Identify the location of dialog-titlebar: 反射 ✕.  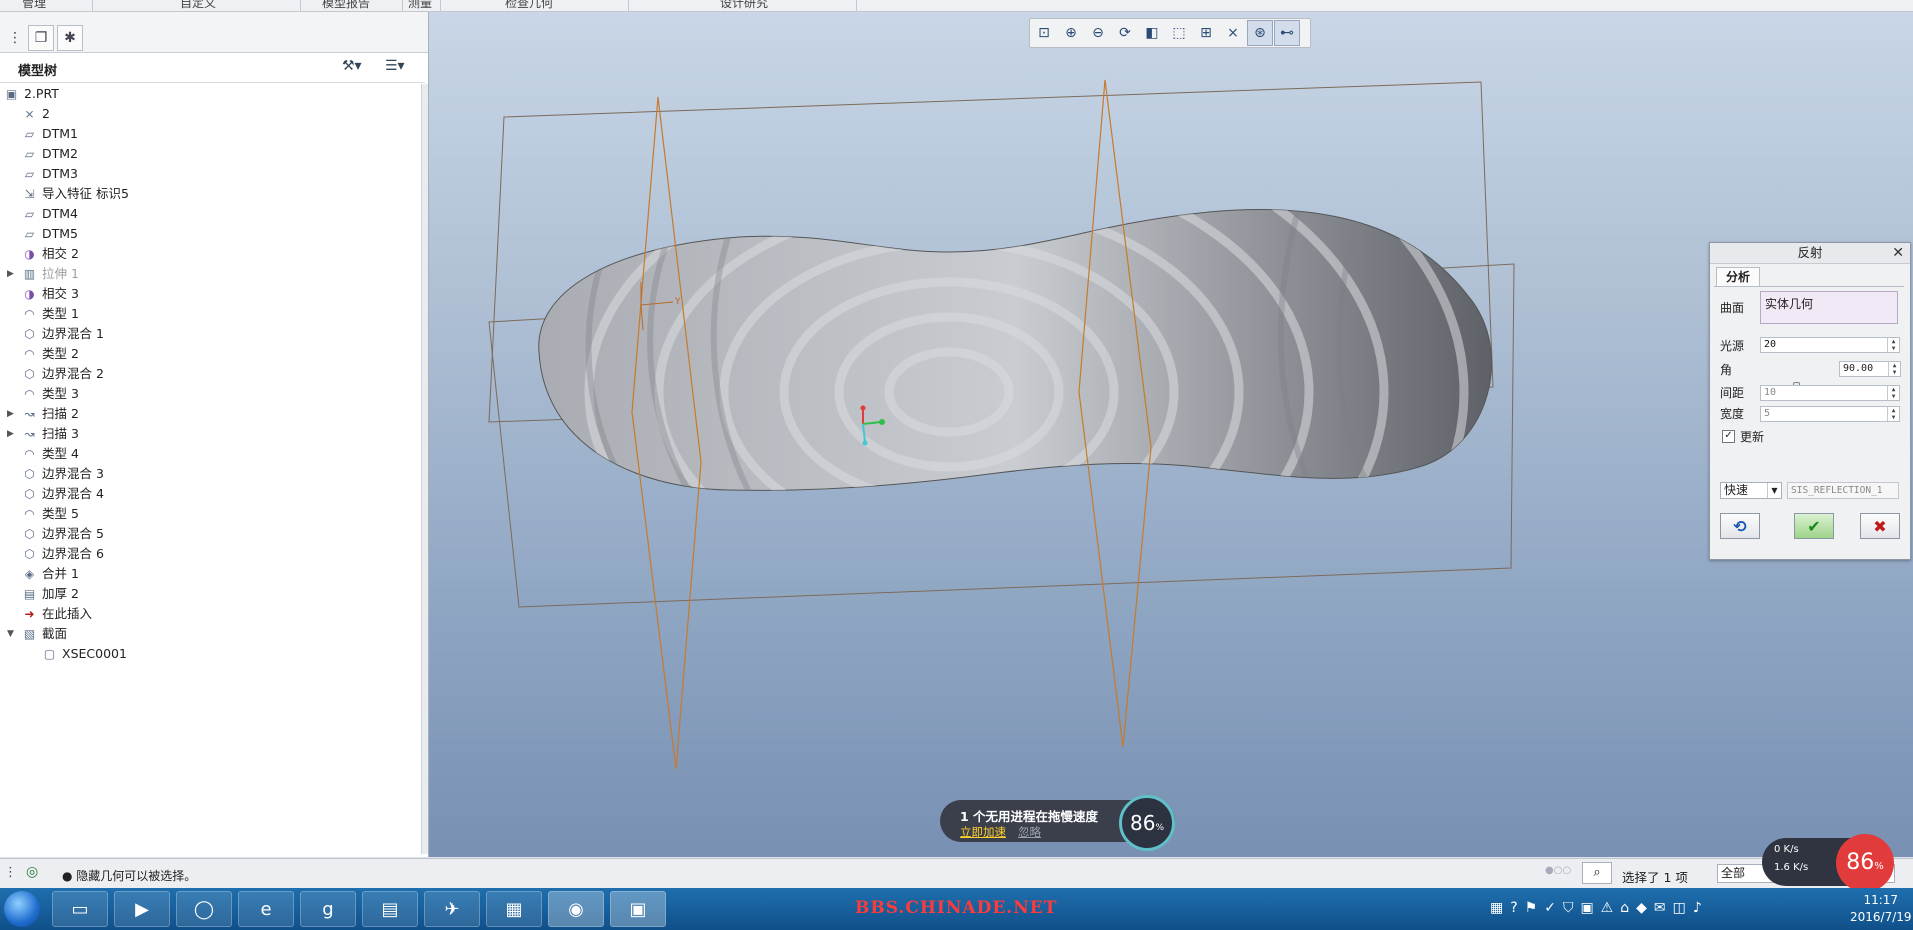
(1810, 253).